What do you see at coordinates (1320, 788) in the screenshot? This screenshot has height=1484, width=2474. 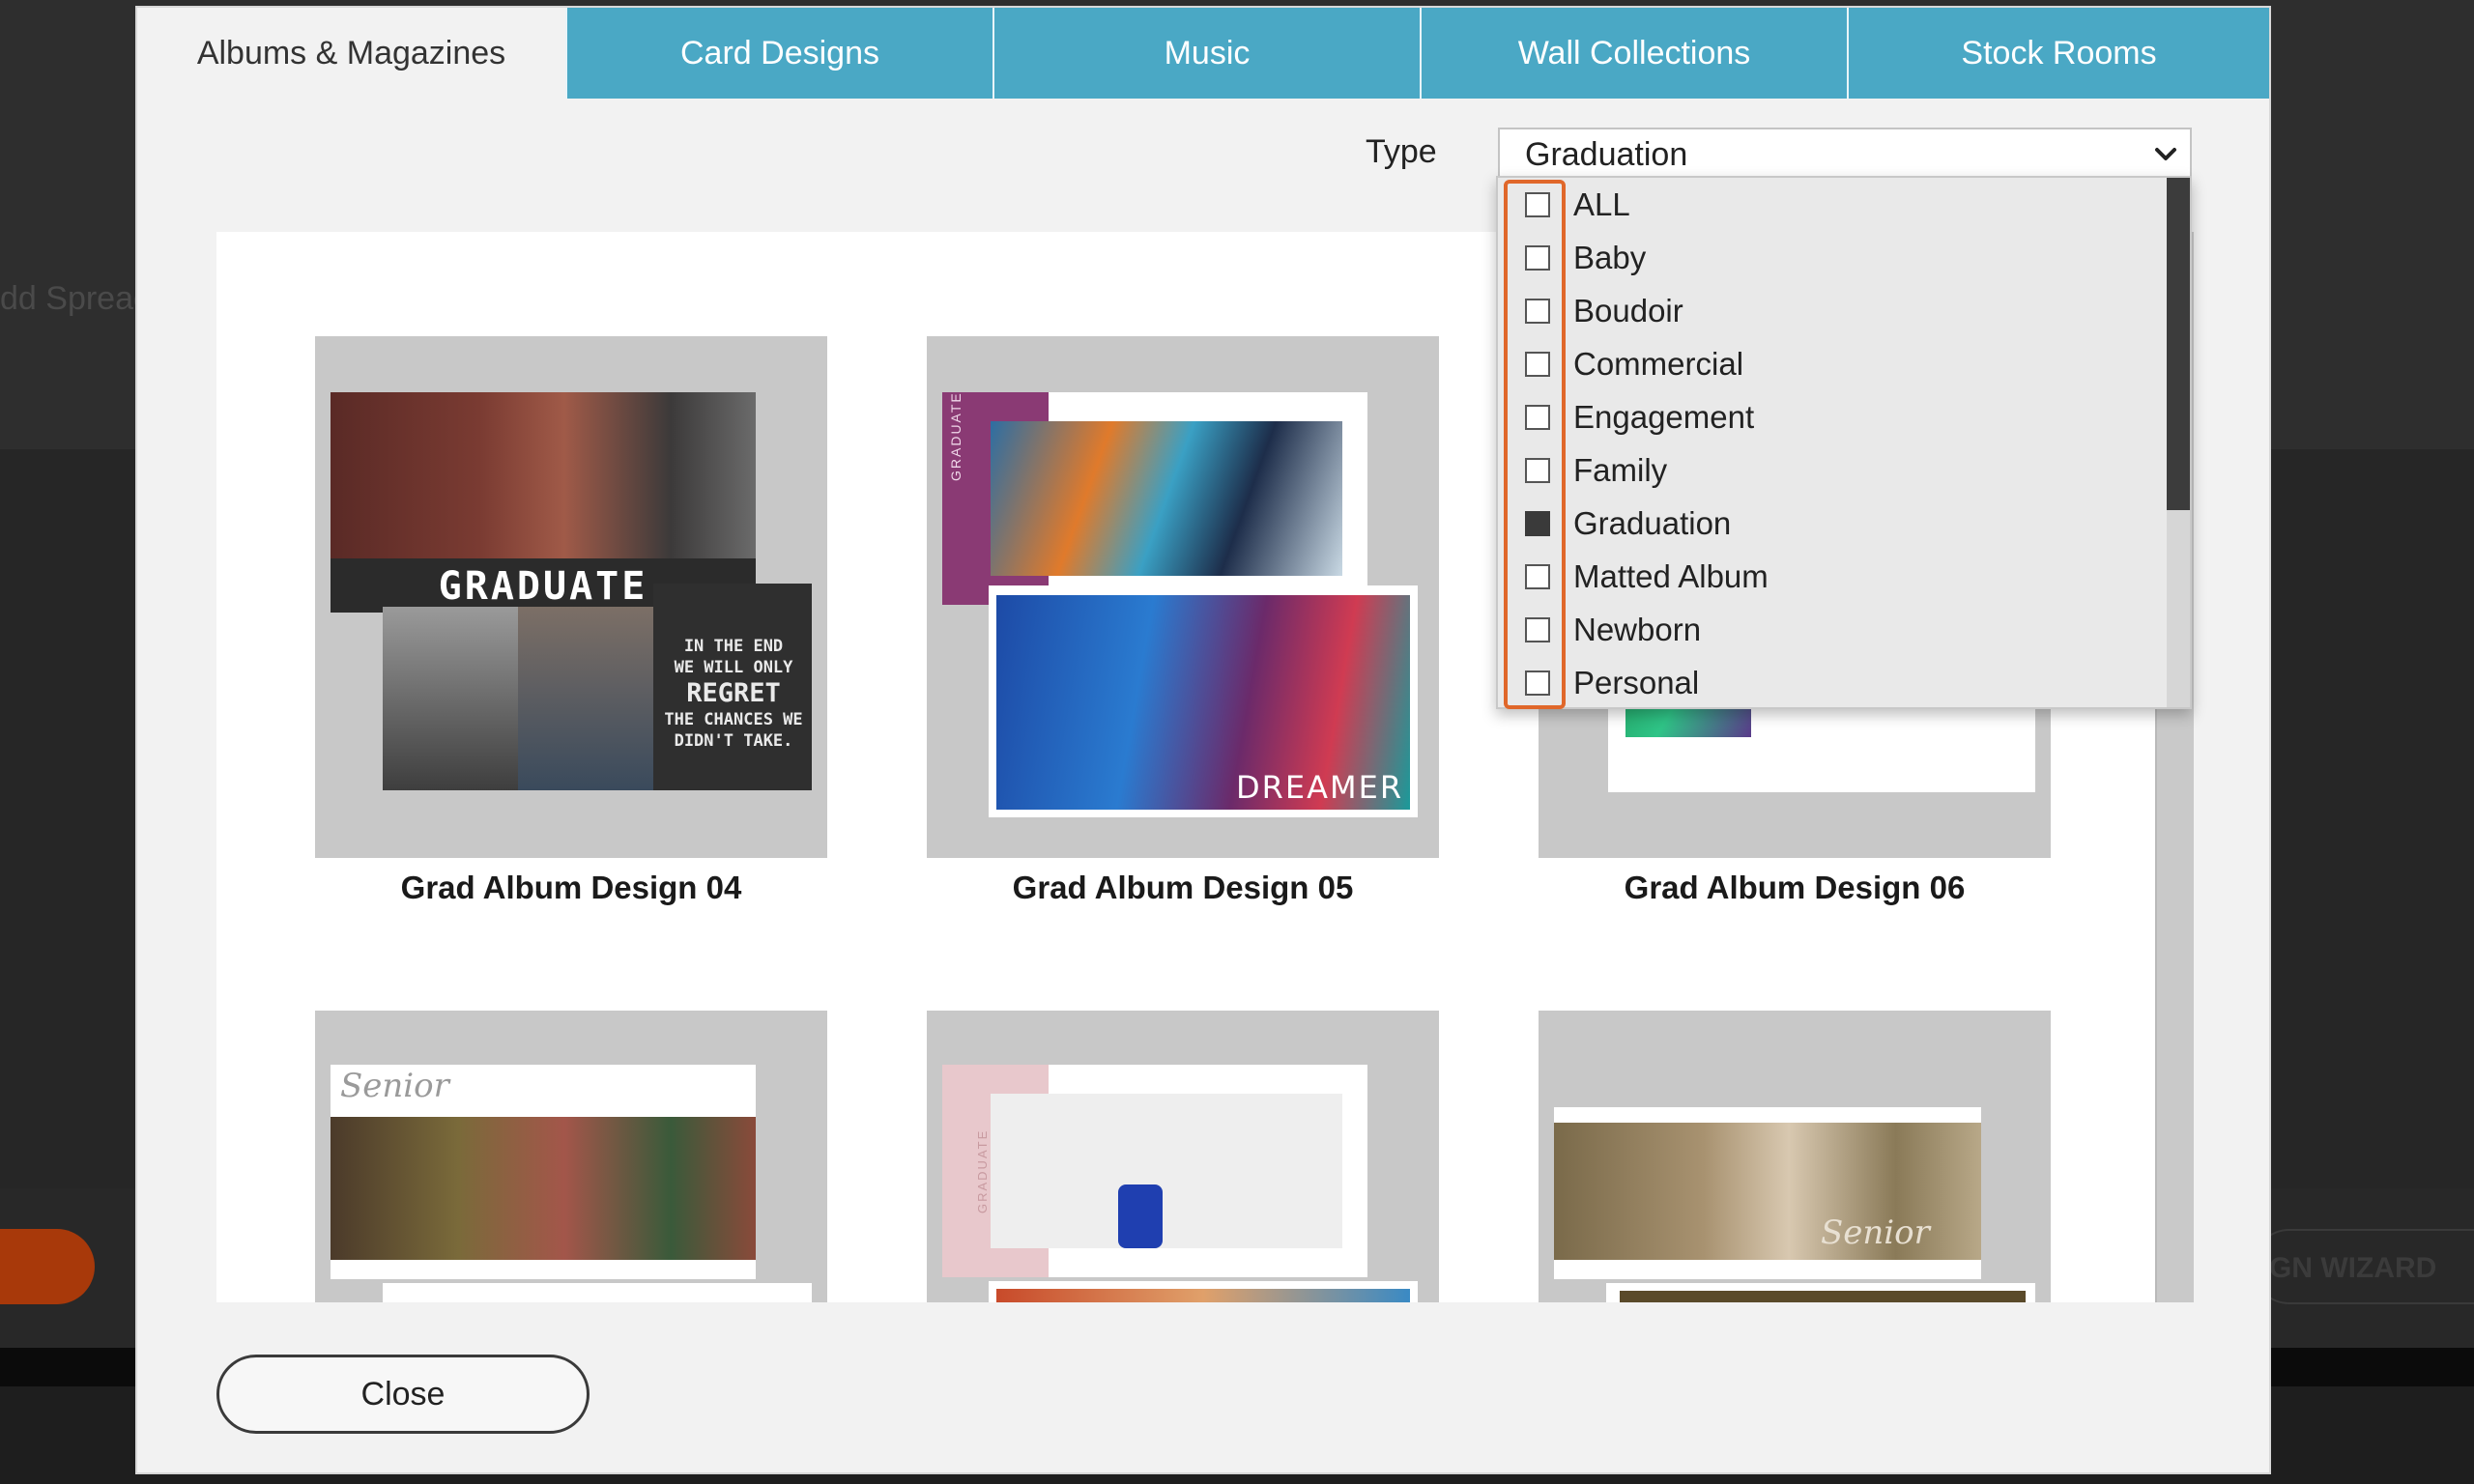 I see `thumbnail-word: DREAMER` at bounding box center [1320, 788].